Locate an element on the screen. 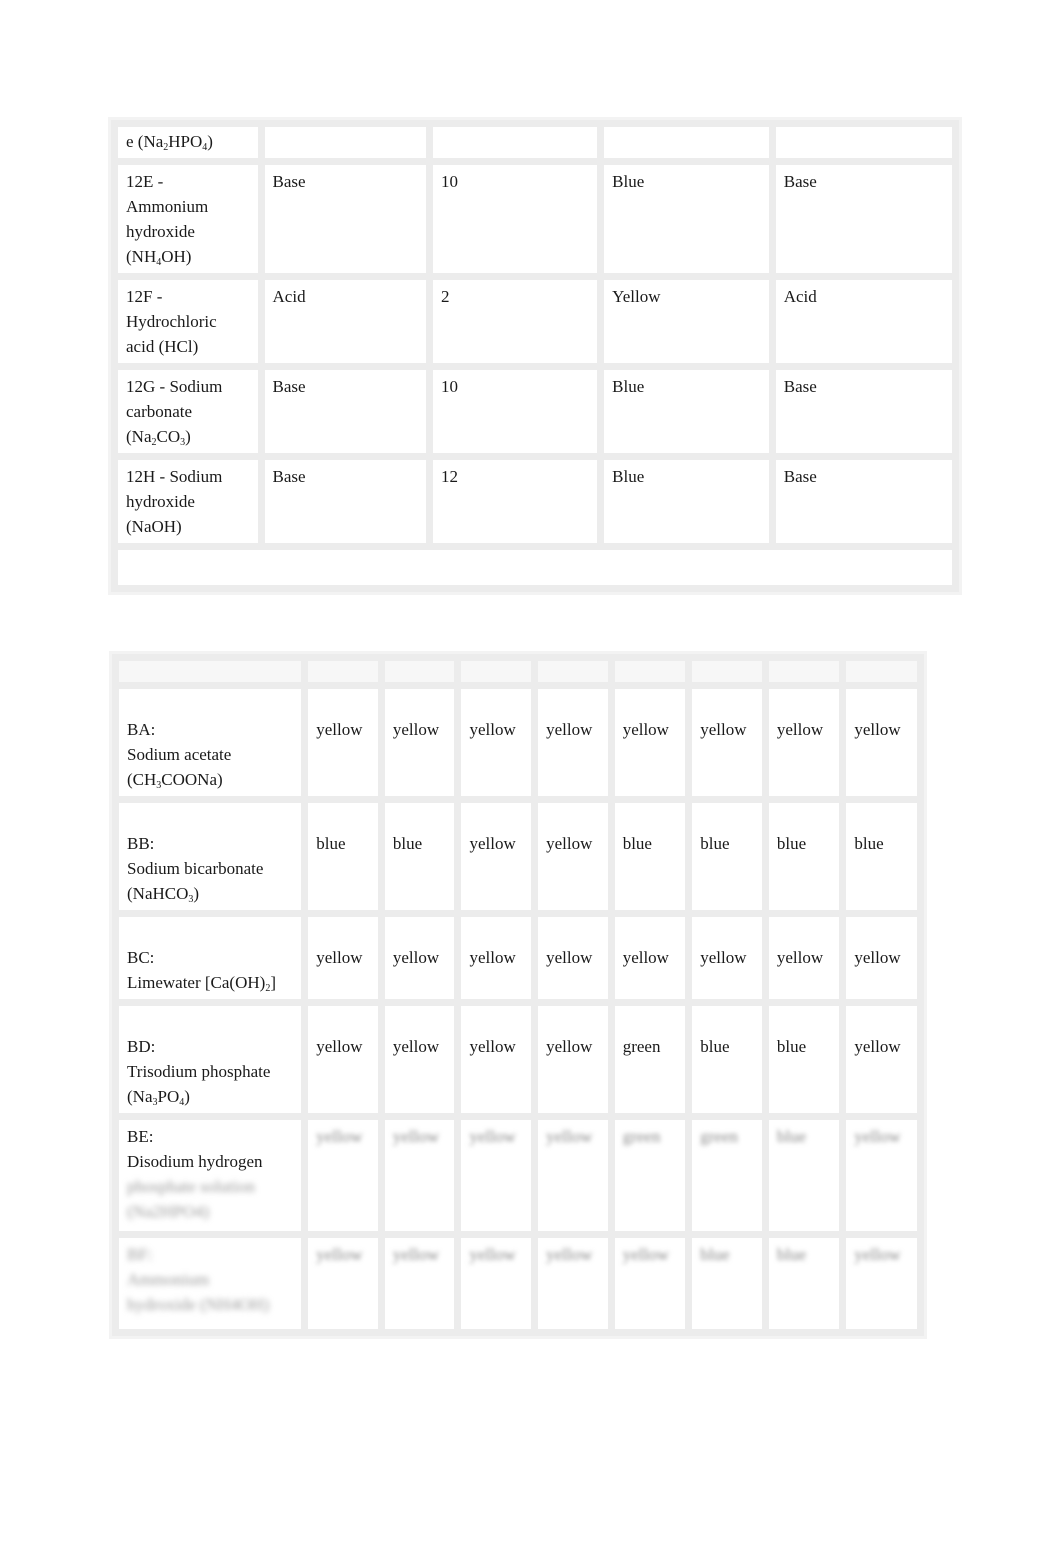 This screenshot has width=1062, height=1561. formula: (Na3PO4) is located at coordinates (158, 1097).